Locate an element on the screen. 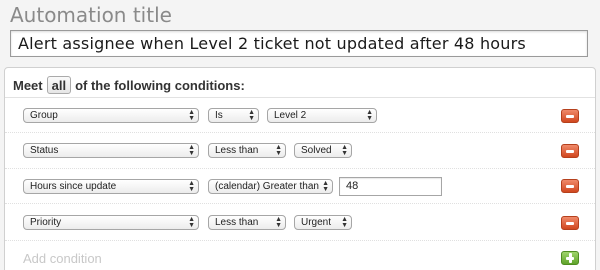  conditions-suffix-label: of the following conditions: is located at coordinates (160, 85).